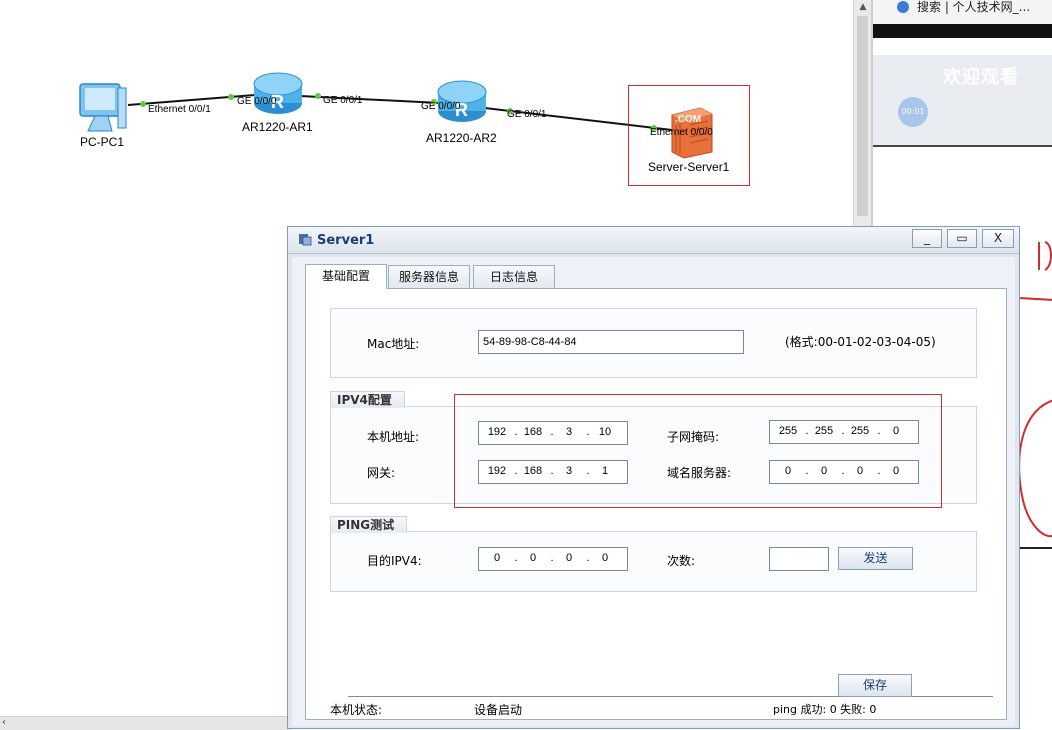 Image resolution: width=1052 pixels, height=730 pixels. I want to click on ping-dest-label: 目的IPV4:, so click(394, 561).